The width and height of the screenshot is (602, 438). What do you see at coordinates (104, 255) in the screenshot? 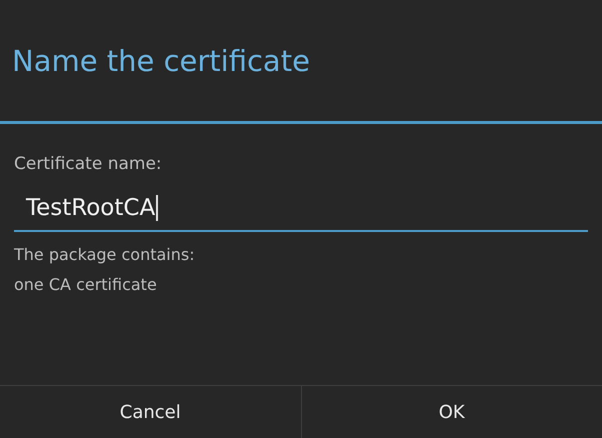
I see `message-text: The package contains:` at bounding box center [104, 255].